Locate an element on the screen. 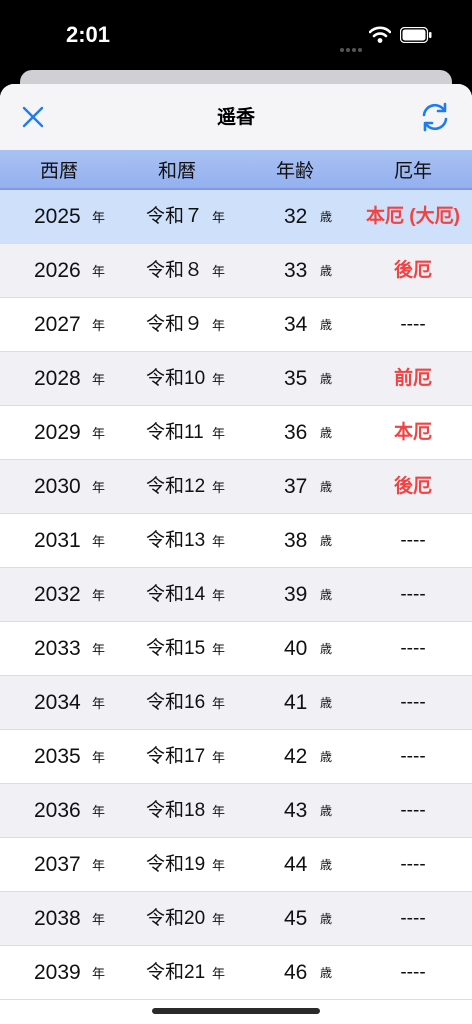 The image size is (472, 1024). table-row: 2038 年令和20 年 45 歳 ---- is located at coordinates (236, 919).